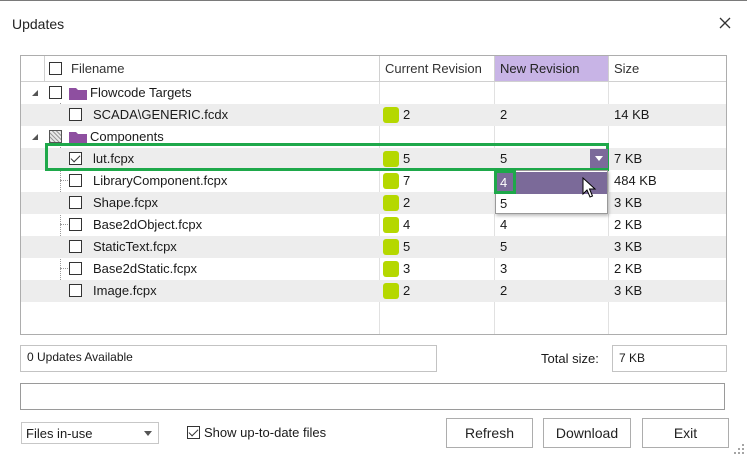  Describe the element at coordinates (551, 183) in the screenshot. I see `dropdown-option: 4` at that location.